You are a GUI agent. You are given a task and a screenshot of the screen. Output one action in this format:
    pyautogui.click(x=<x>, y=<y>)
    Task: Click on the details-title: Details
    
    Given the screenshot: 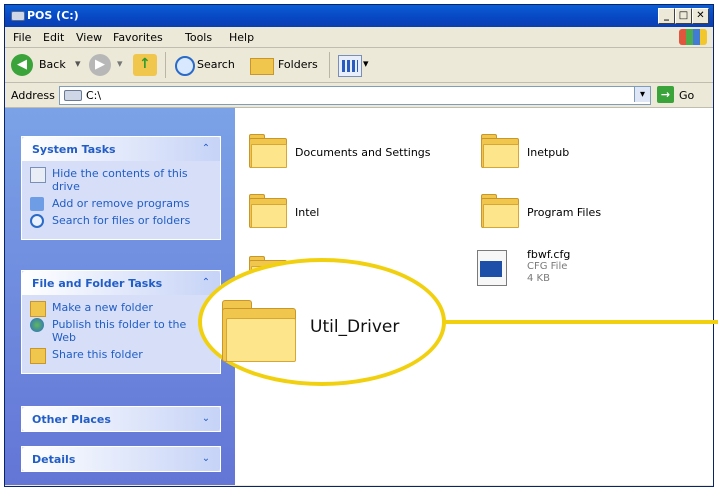 What is the action you would take?
    pyautogui.click(x=54, y=459)
    